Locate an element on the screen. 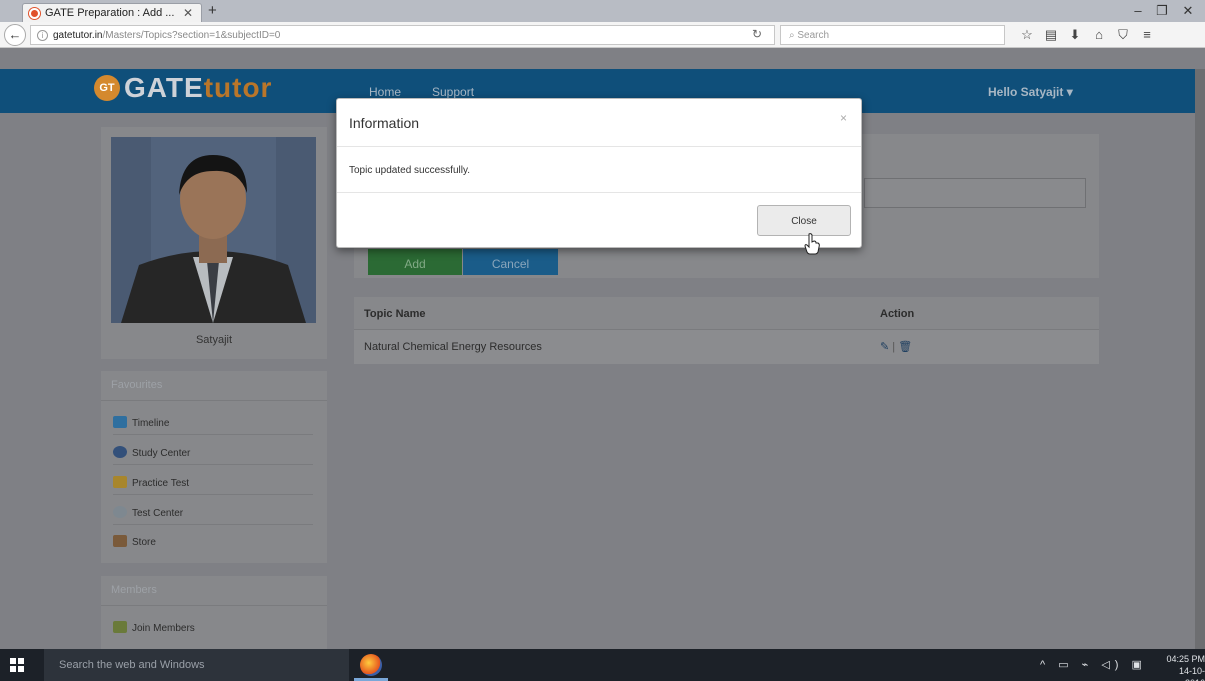 The height and width of the screenshot is (681, 1205). clock-date: 14-10-2016 is located at coordinates (1191, 673).